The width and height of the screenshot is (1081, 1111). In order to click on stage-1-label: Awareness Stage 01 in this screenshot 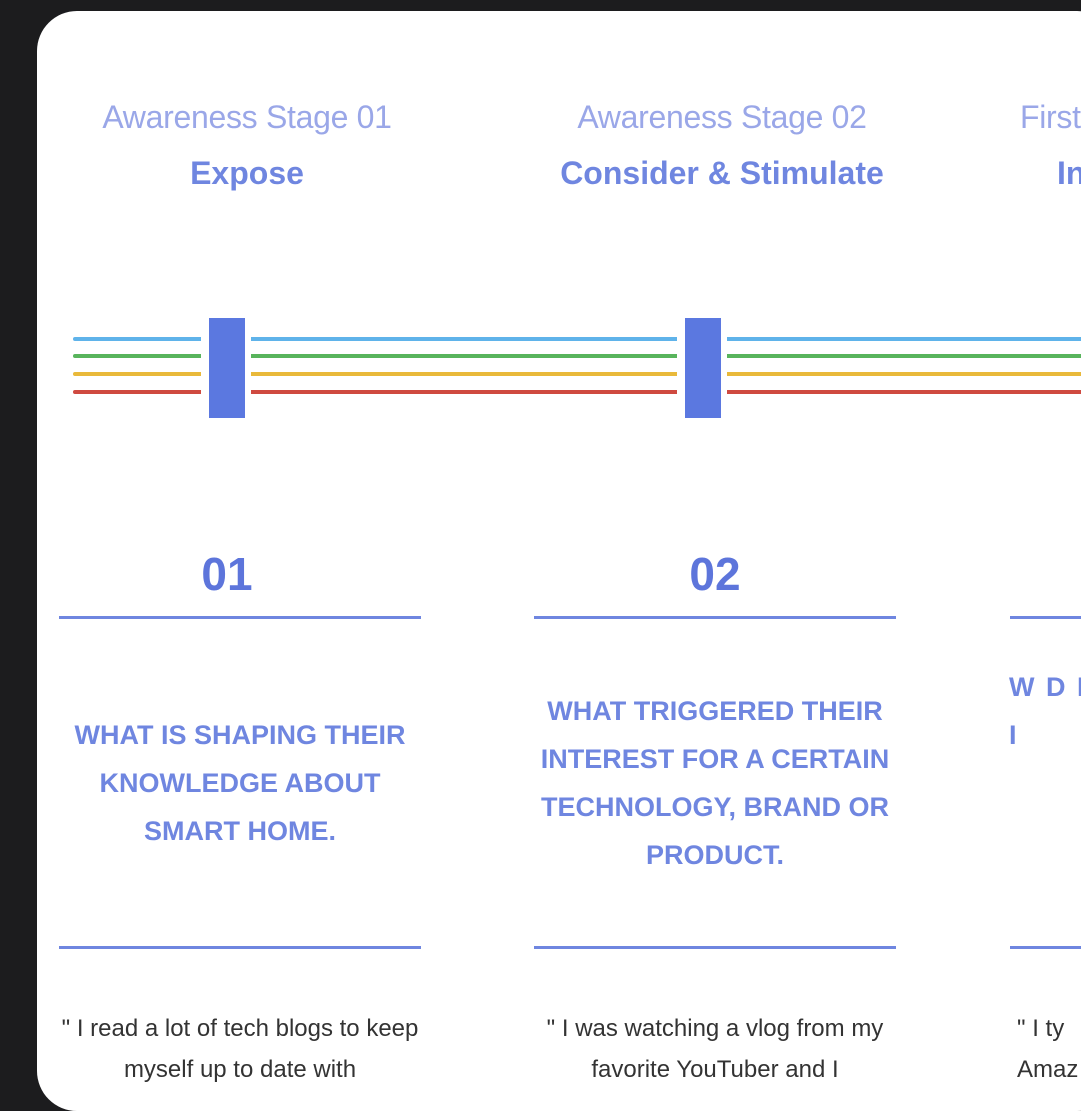, I will do `click(247, 117)`.